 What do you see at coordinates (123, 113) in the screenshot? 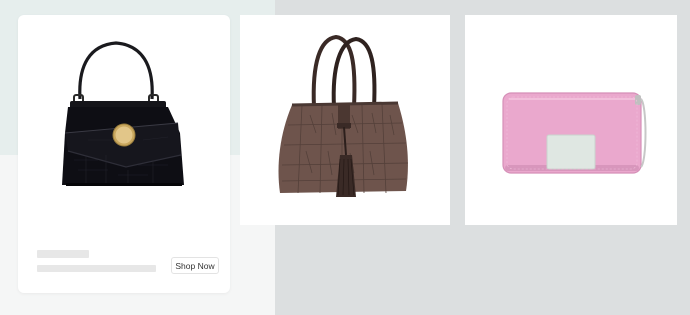
I see `black-handbag-image` at bounding box center [123, 113].